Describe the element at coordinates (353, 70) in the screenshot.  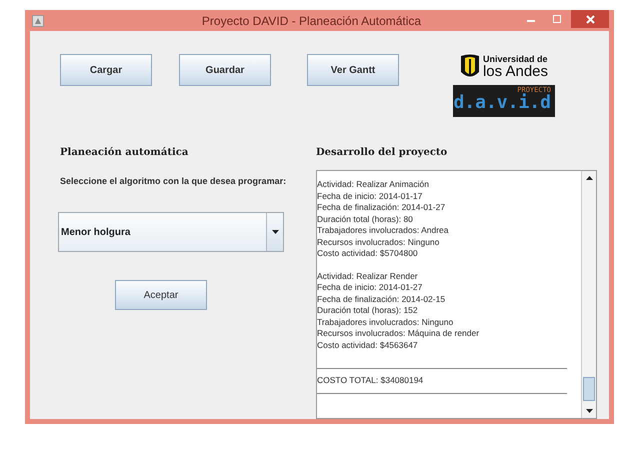
I see `toolbar-button: Ver Gantt` at that location.